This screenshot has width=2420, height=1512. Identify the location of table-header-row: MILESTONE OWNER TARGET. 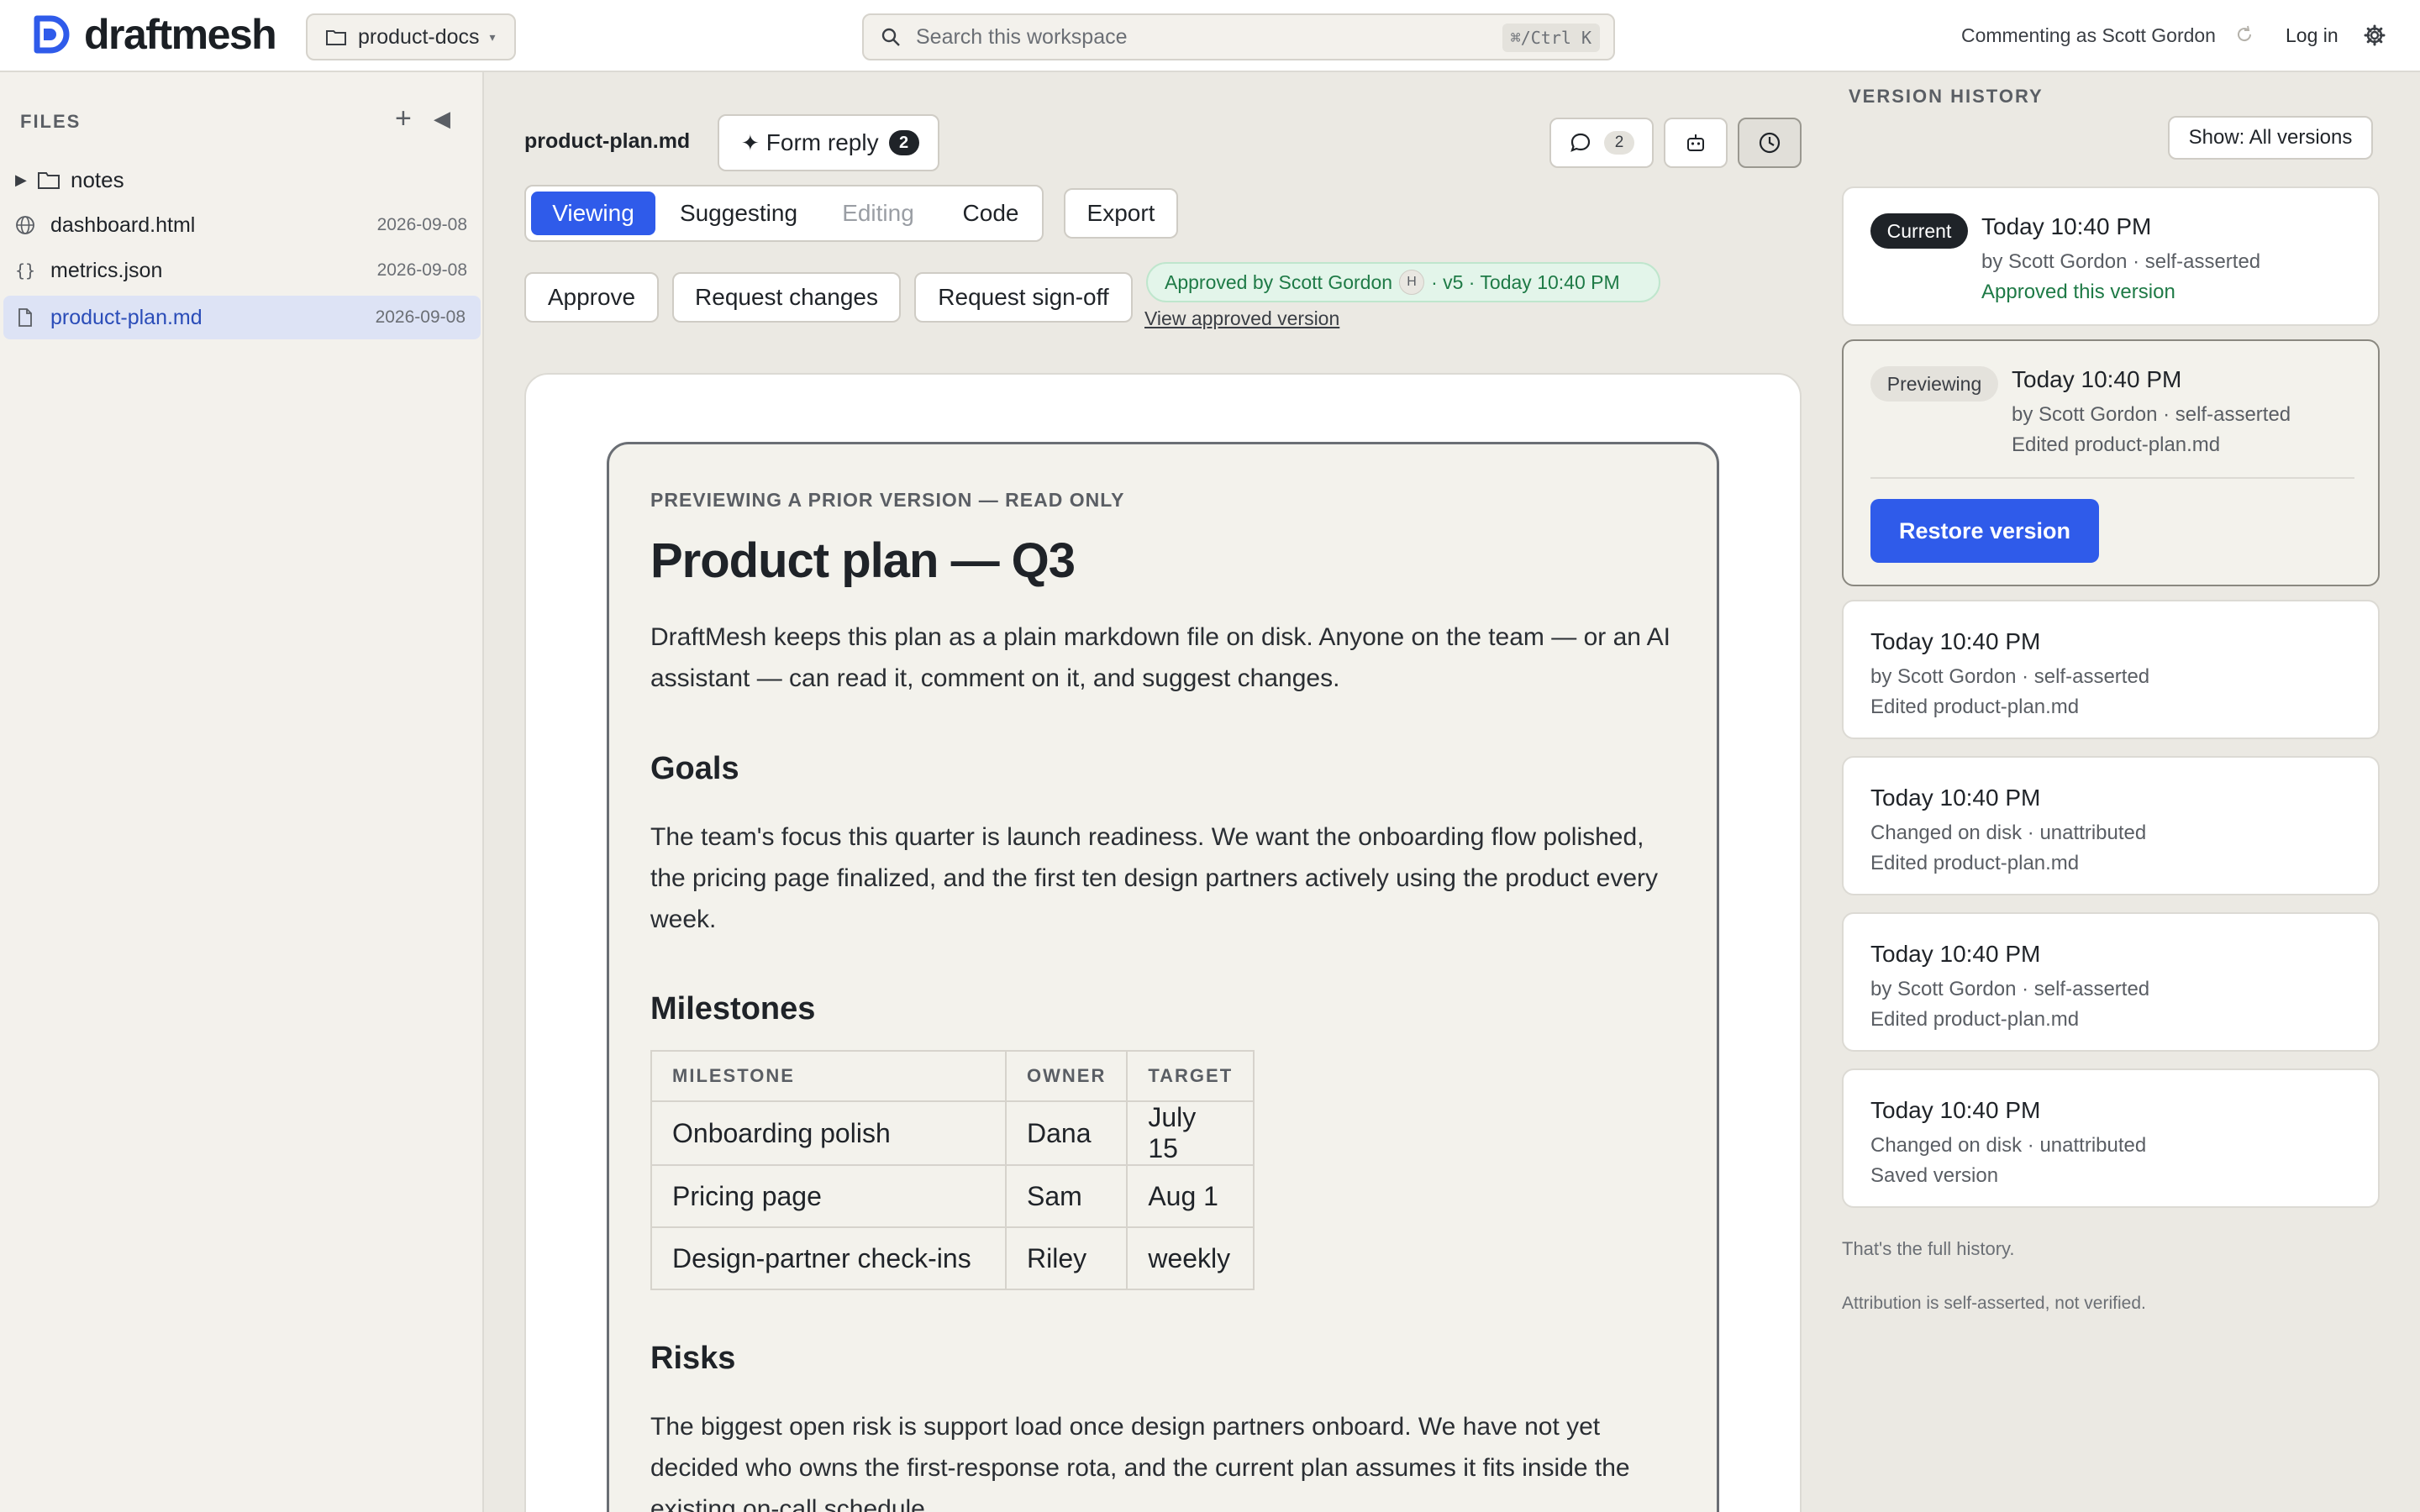
(953, 1076).